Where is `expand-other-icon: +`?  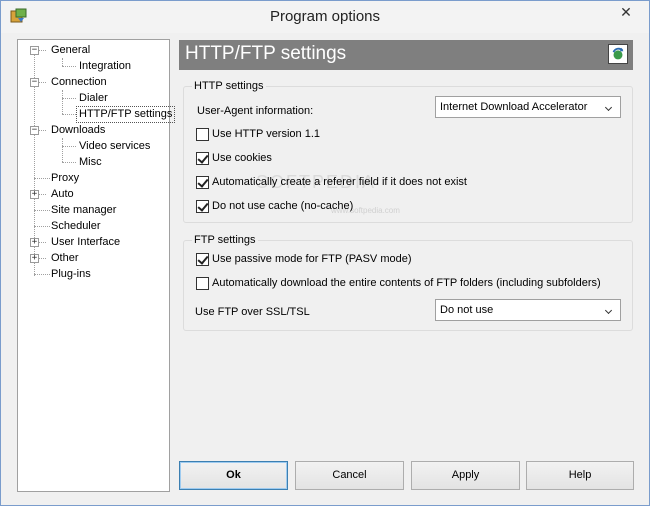 expand-other-icon: + is located at coordinates (34, 258).